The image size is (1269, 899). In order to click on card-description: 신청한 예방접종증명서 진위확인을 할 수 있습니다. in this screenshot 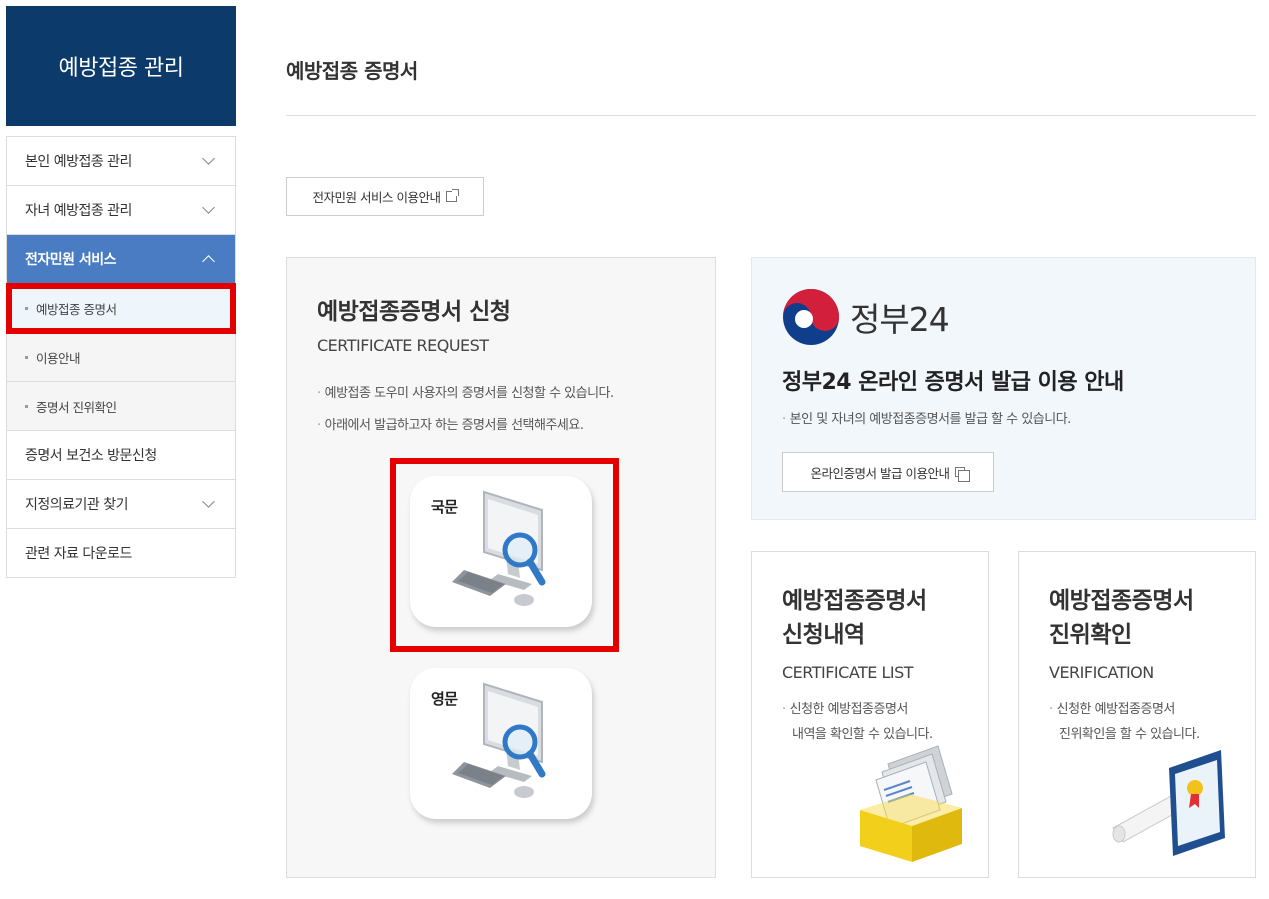, I will do `click(1124, 722)`.